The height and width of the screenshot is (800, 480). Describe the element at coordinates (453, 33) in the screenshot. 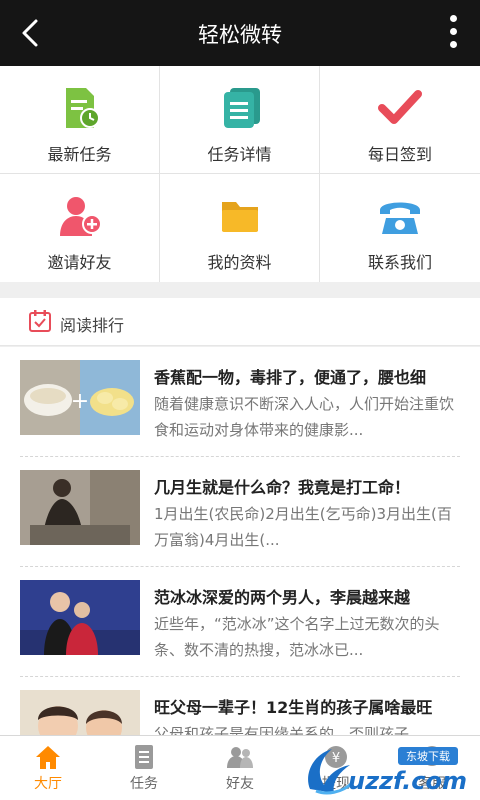

I see `more-options-icon` at that location.